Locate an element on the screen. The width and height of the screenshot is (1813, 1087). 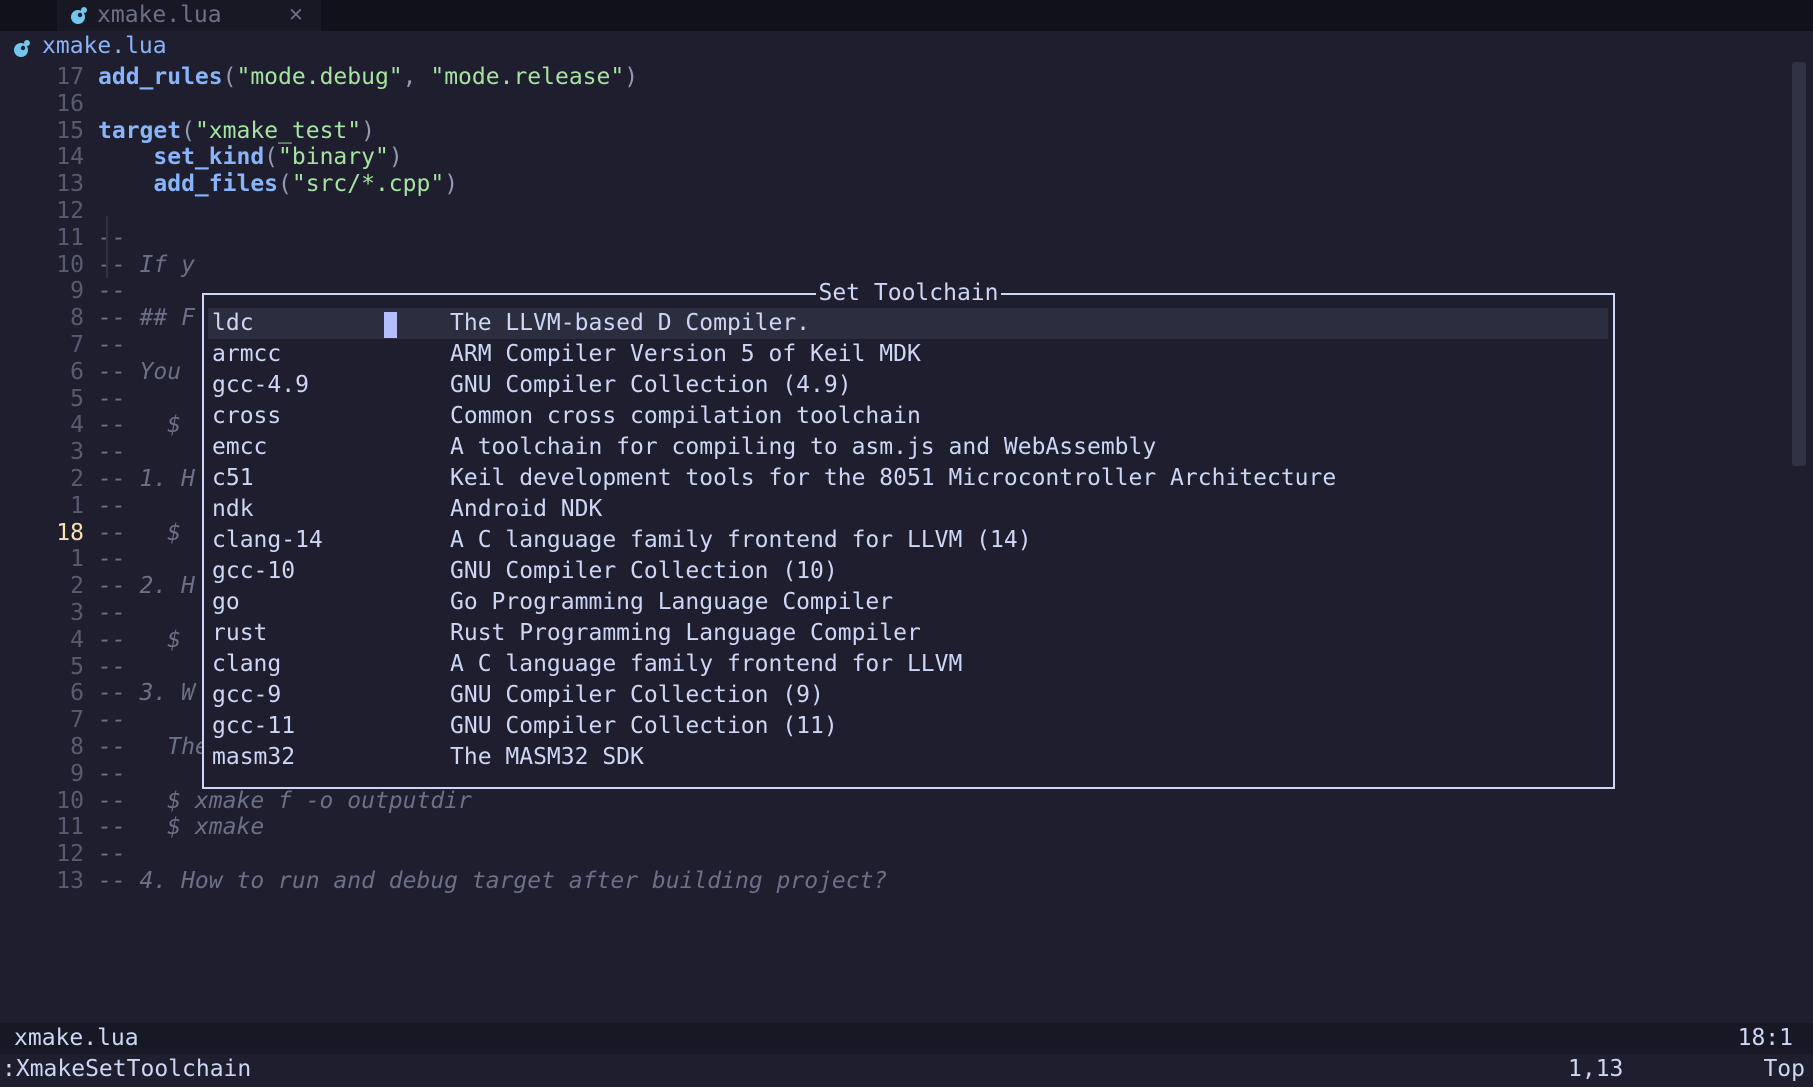
text-cursor is located at coordinates (390, 325).